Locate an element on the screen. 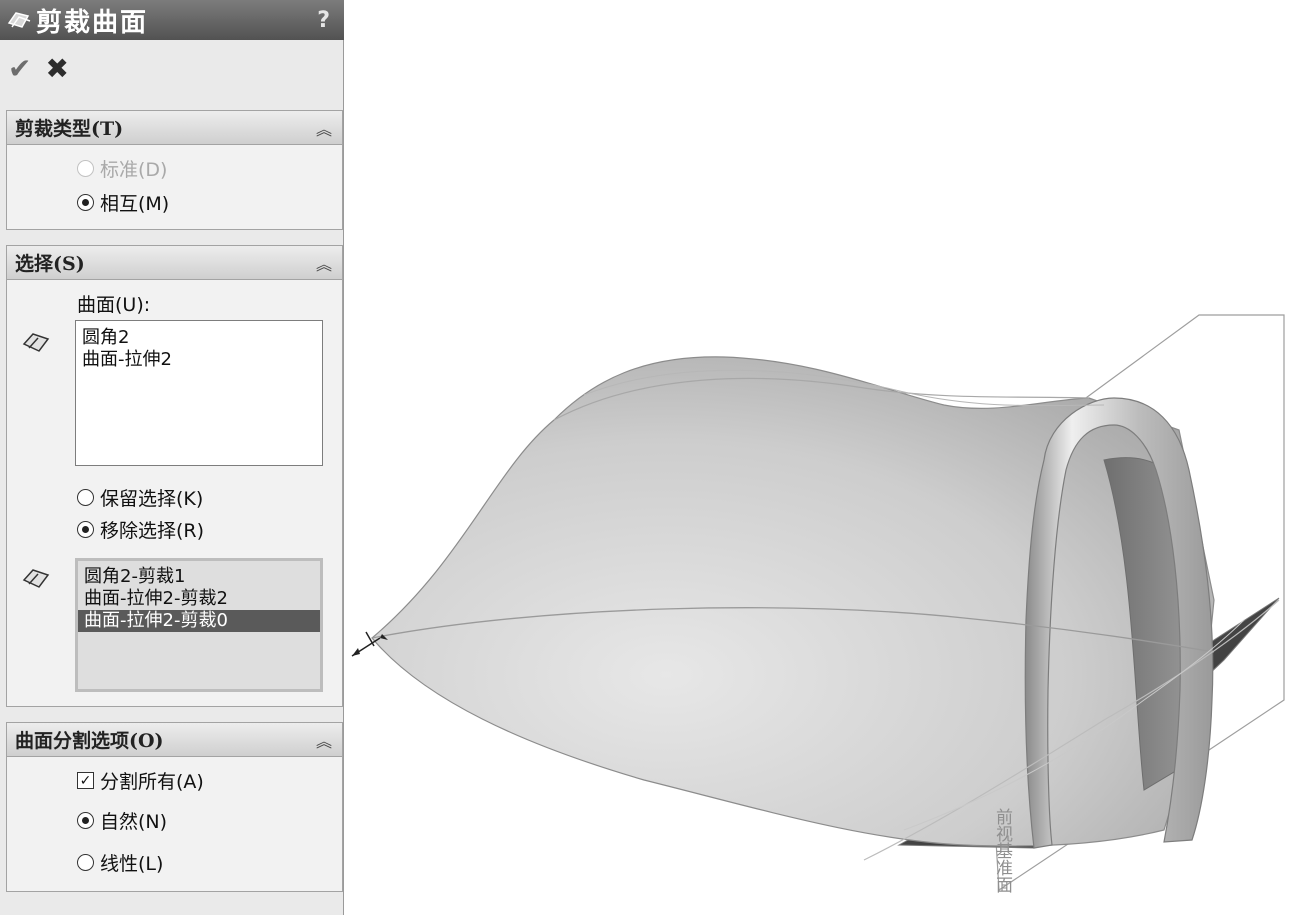 The height and width of the screenshot is (915, 1314). list-item: 圆角2 is located at coordinates (199, 338).